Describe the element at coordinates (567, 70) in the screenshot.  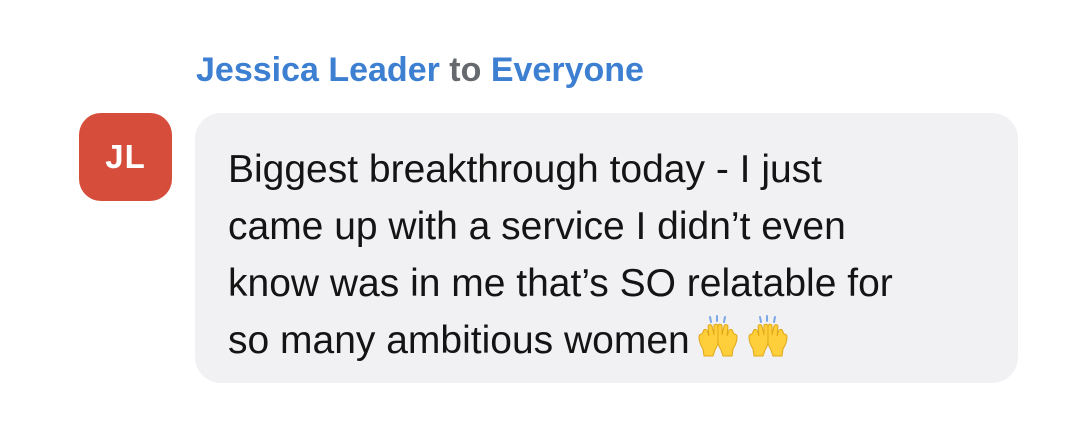
I see `recipient-name: Everyone` at that location.